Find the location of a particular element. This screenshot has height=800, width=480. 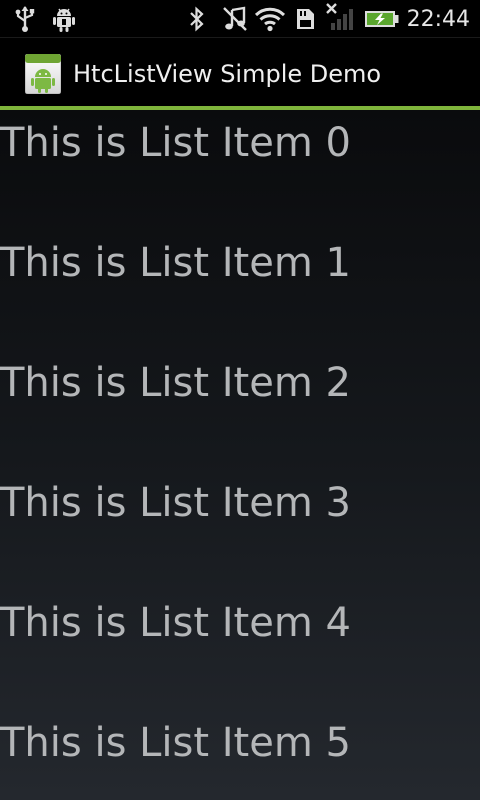

title-bar: HtcListView Simple Demo is located at coordinates (240, 72).